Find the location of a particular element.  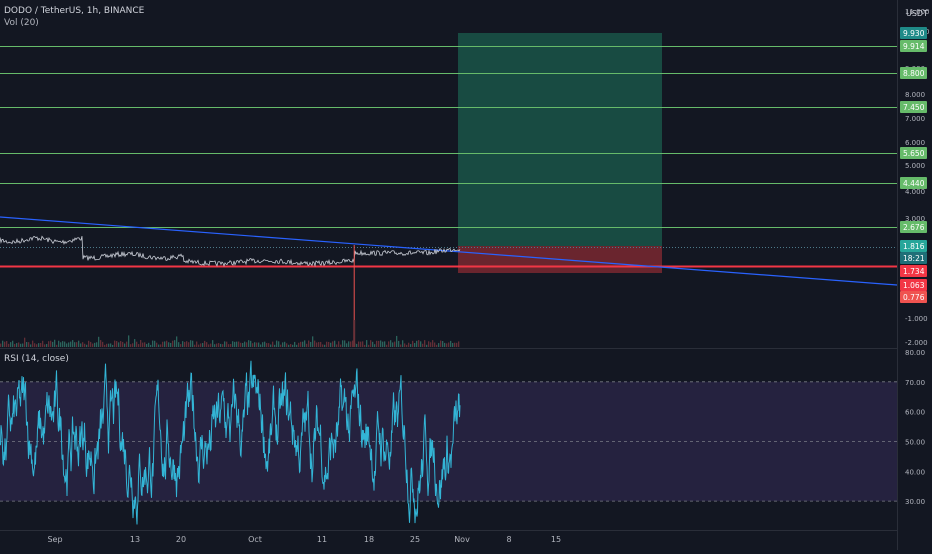

time-axis-tick: 18 is located at coordinates (369, 539).